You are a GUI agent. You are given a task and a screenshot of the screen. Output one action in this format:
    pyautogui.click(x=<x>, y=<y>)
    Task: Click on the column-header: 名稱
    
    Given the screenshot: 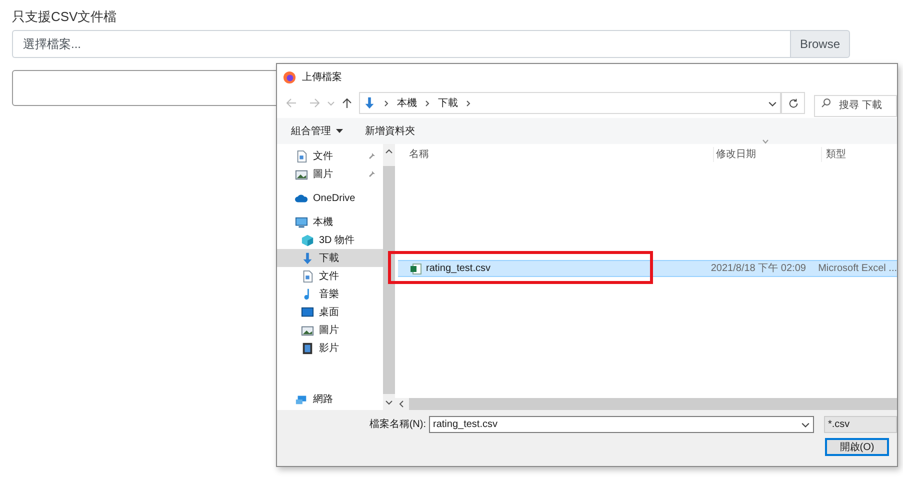 What is the action you would take?
    pyautogui.click(x=554, y=154)
    